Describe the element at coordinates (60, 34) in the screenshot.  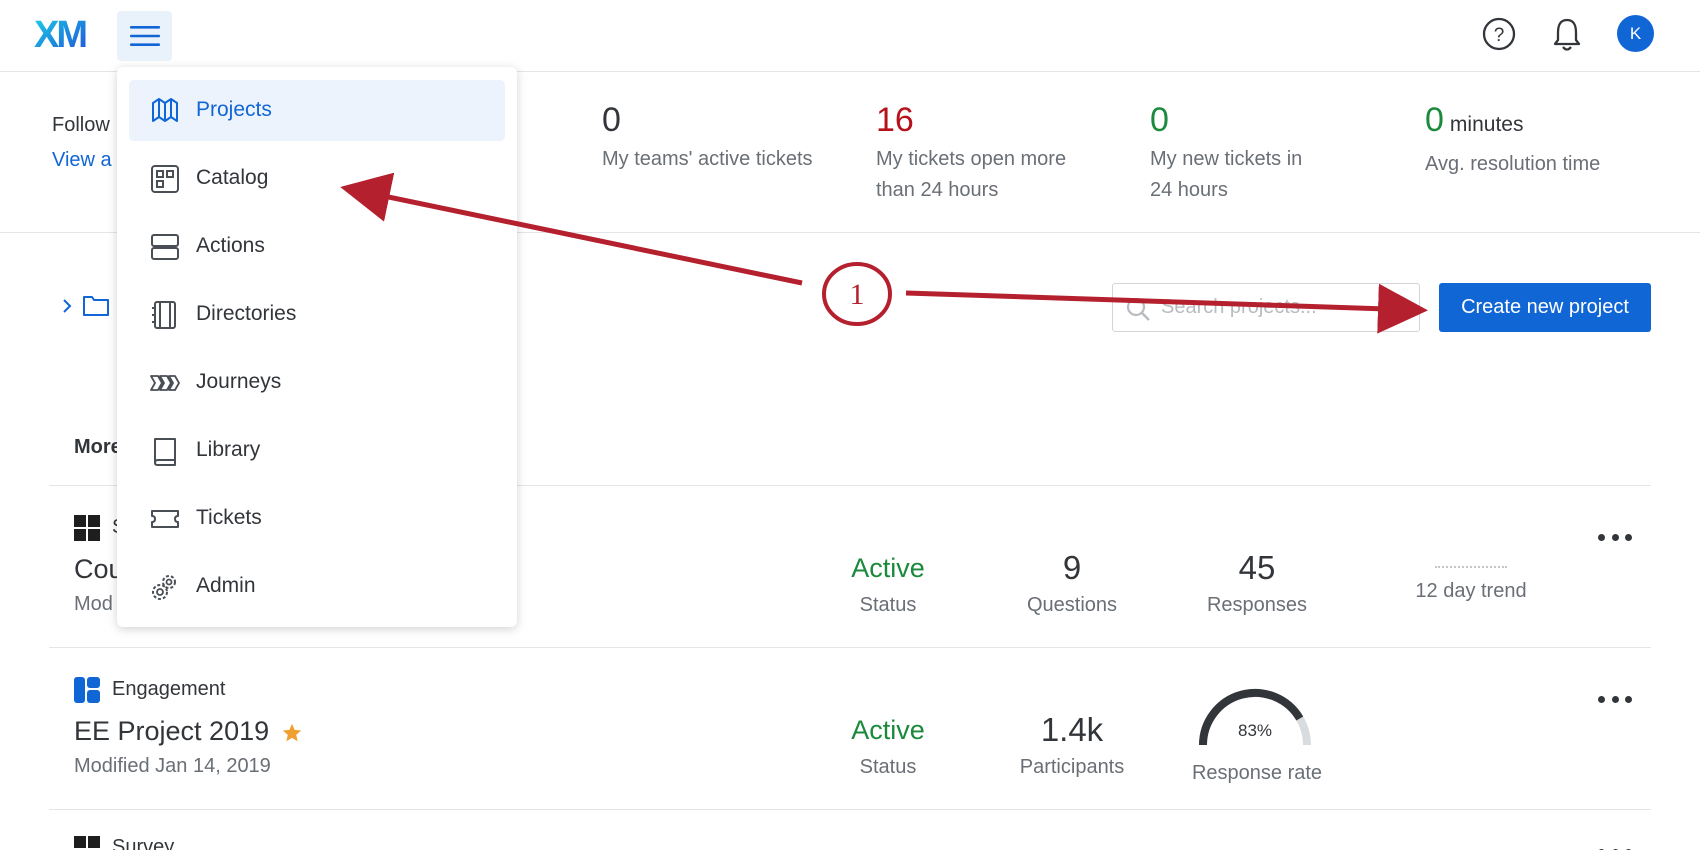
I see `logo-text: XM` at that location.